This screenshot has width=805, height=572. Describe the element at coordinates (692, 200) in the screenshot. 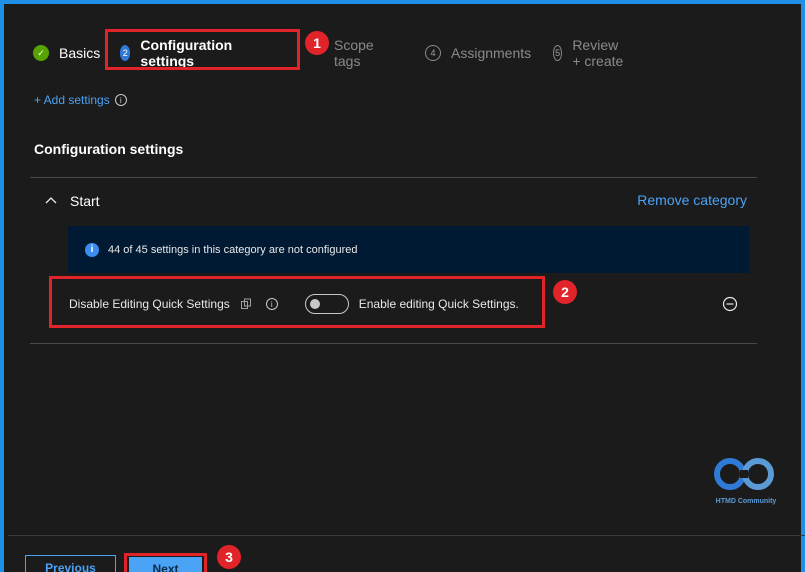

I see `remove-category-link: Remove category` at that location.